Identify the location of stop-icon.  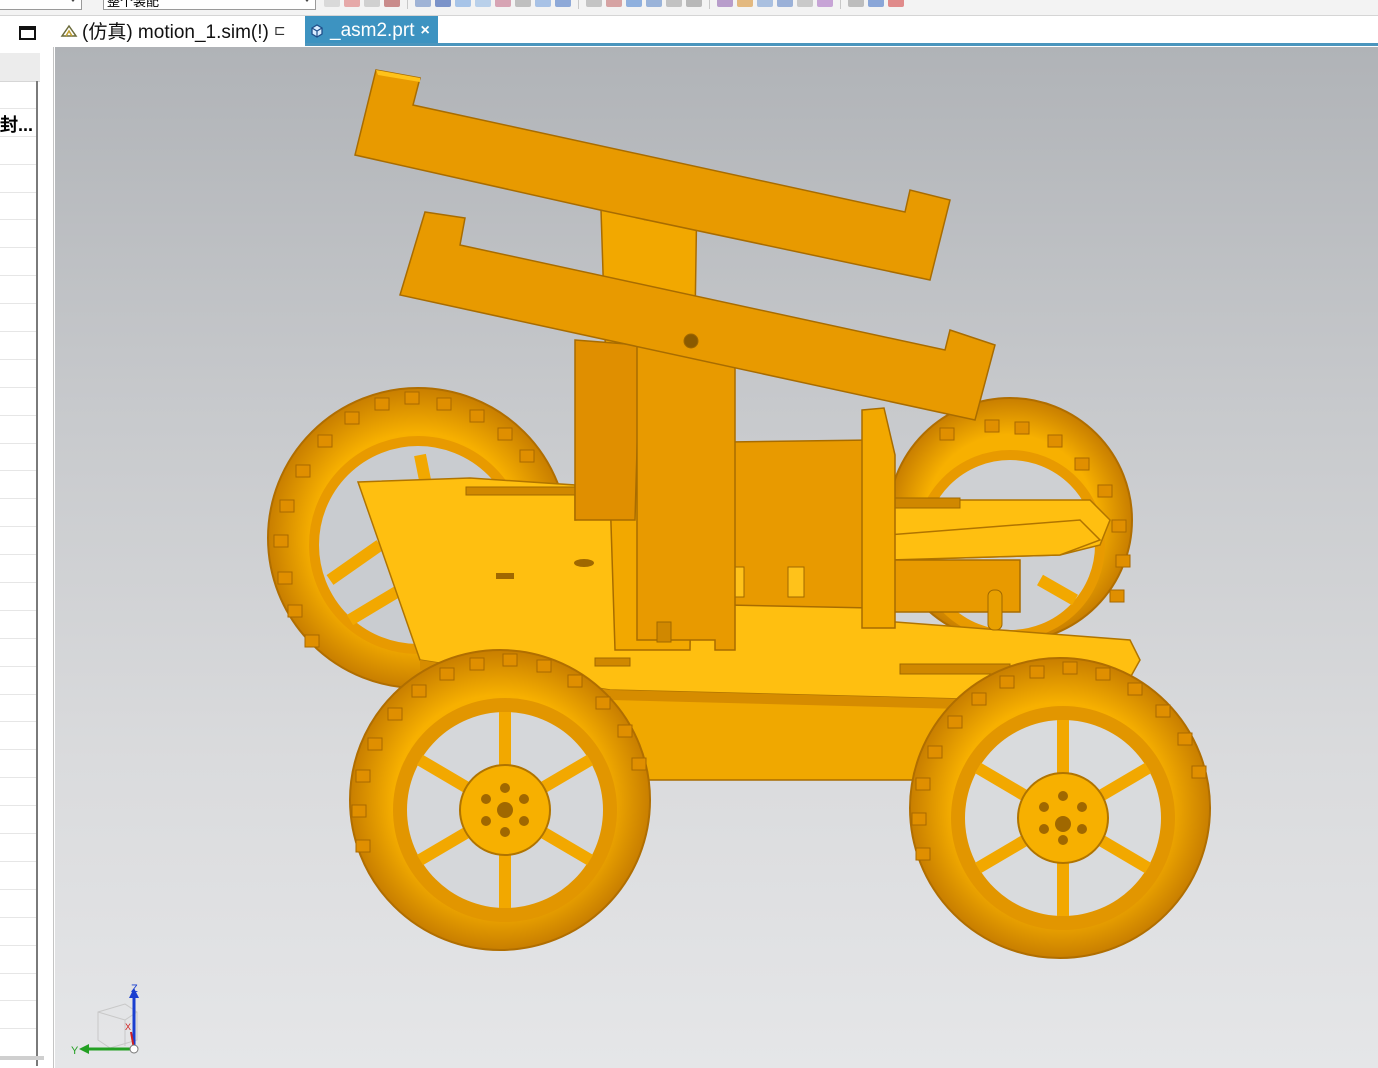
(896, 3).